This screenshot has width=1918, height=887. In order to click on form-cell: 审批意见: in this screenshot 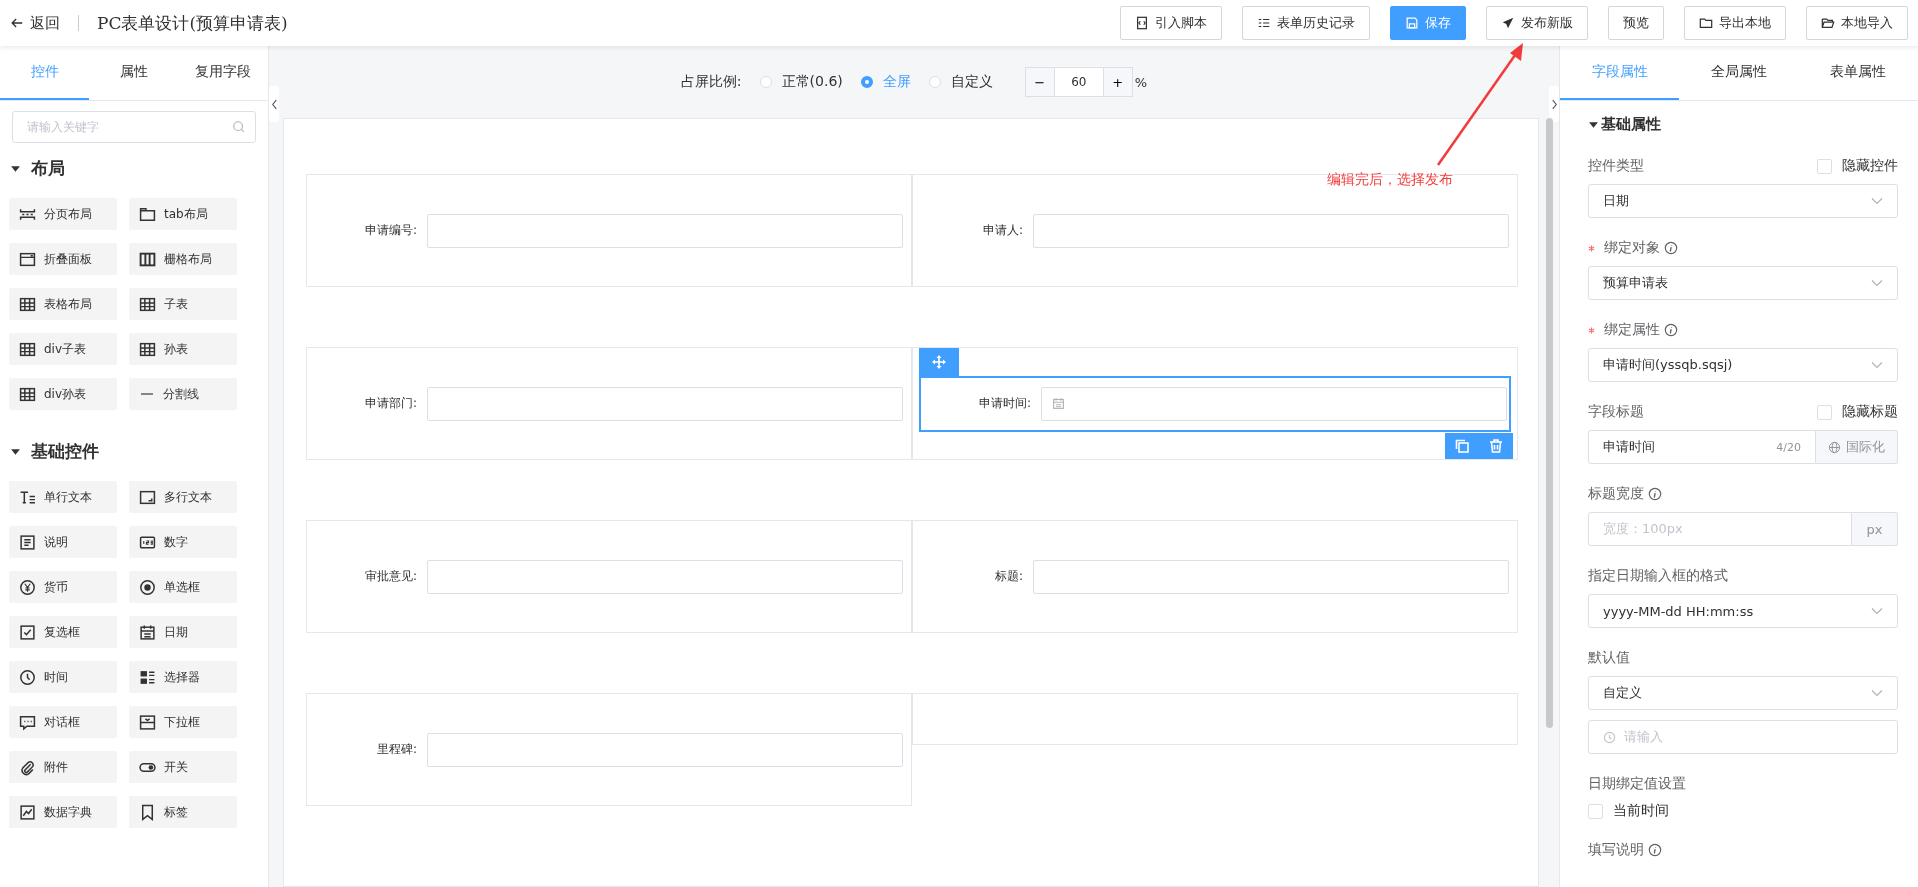, I will do `click(609, 576)`.